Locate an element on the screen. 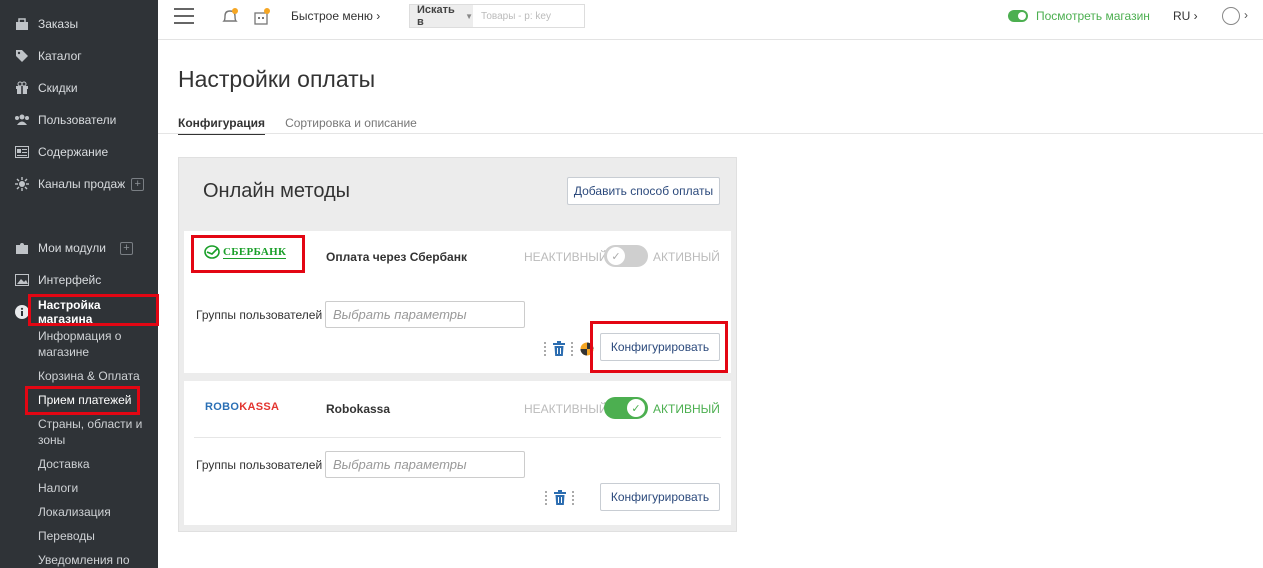 The width and height of the screenshot is (1263, 568). quick-menu-label: Быстрое меню is located at coordinates (332, 16).